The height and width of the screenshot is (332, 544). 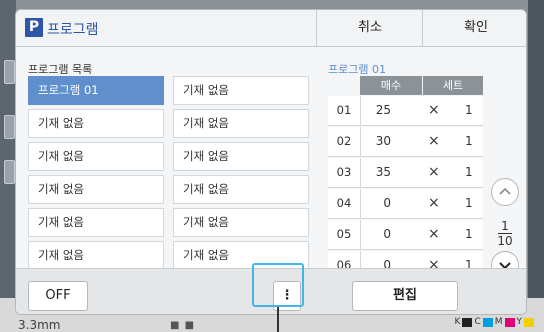 What do you see at coordinates (383, 141) in the screenshot?
I see `row-copies: 30` at bounding box center [383, 141].